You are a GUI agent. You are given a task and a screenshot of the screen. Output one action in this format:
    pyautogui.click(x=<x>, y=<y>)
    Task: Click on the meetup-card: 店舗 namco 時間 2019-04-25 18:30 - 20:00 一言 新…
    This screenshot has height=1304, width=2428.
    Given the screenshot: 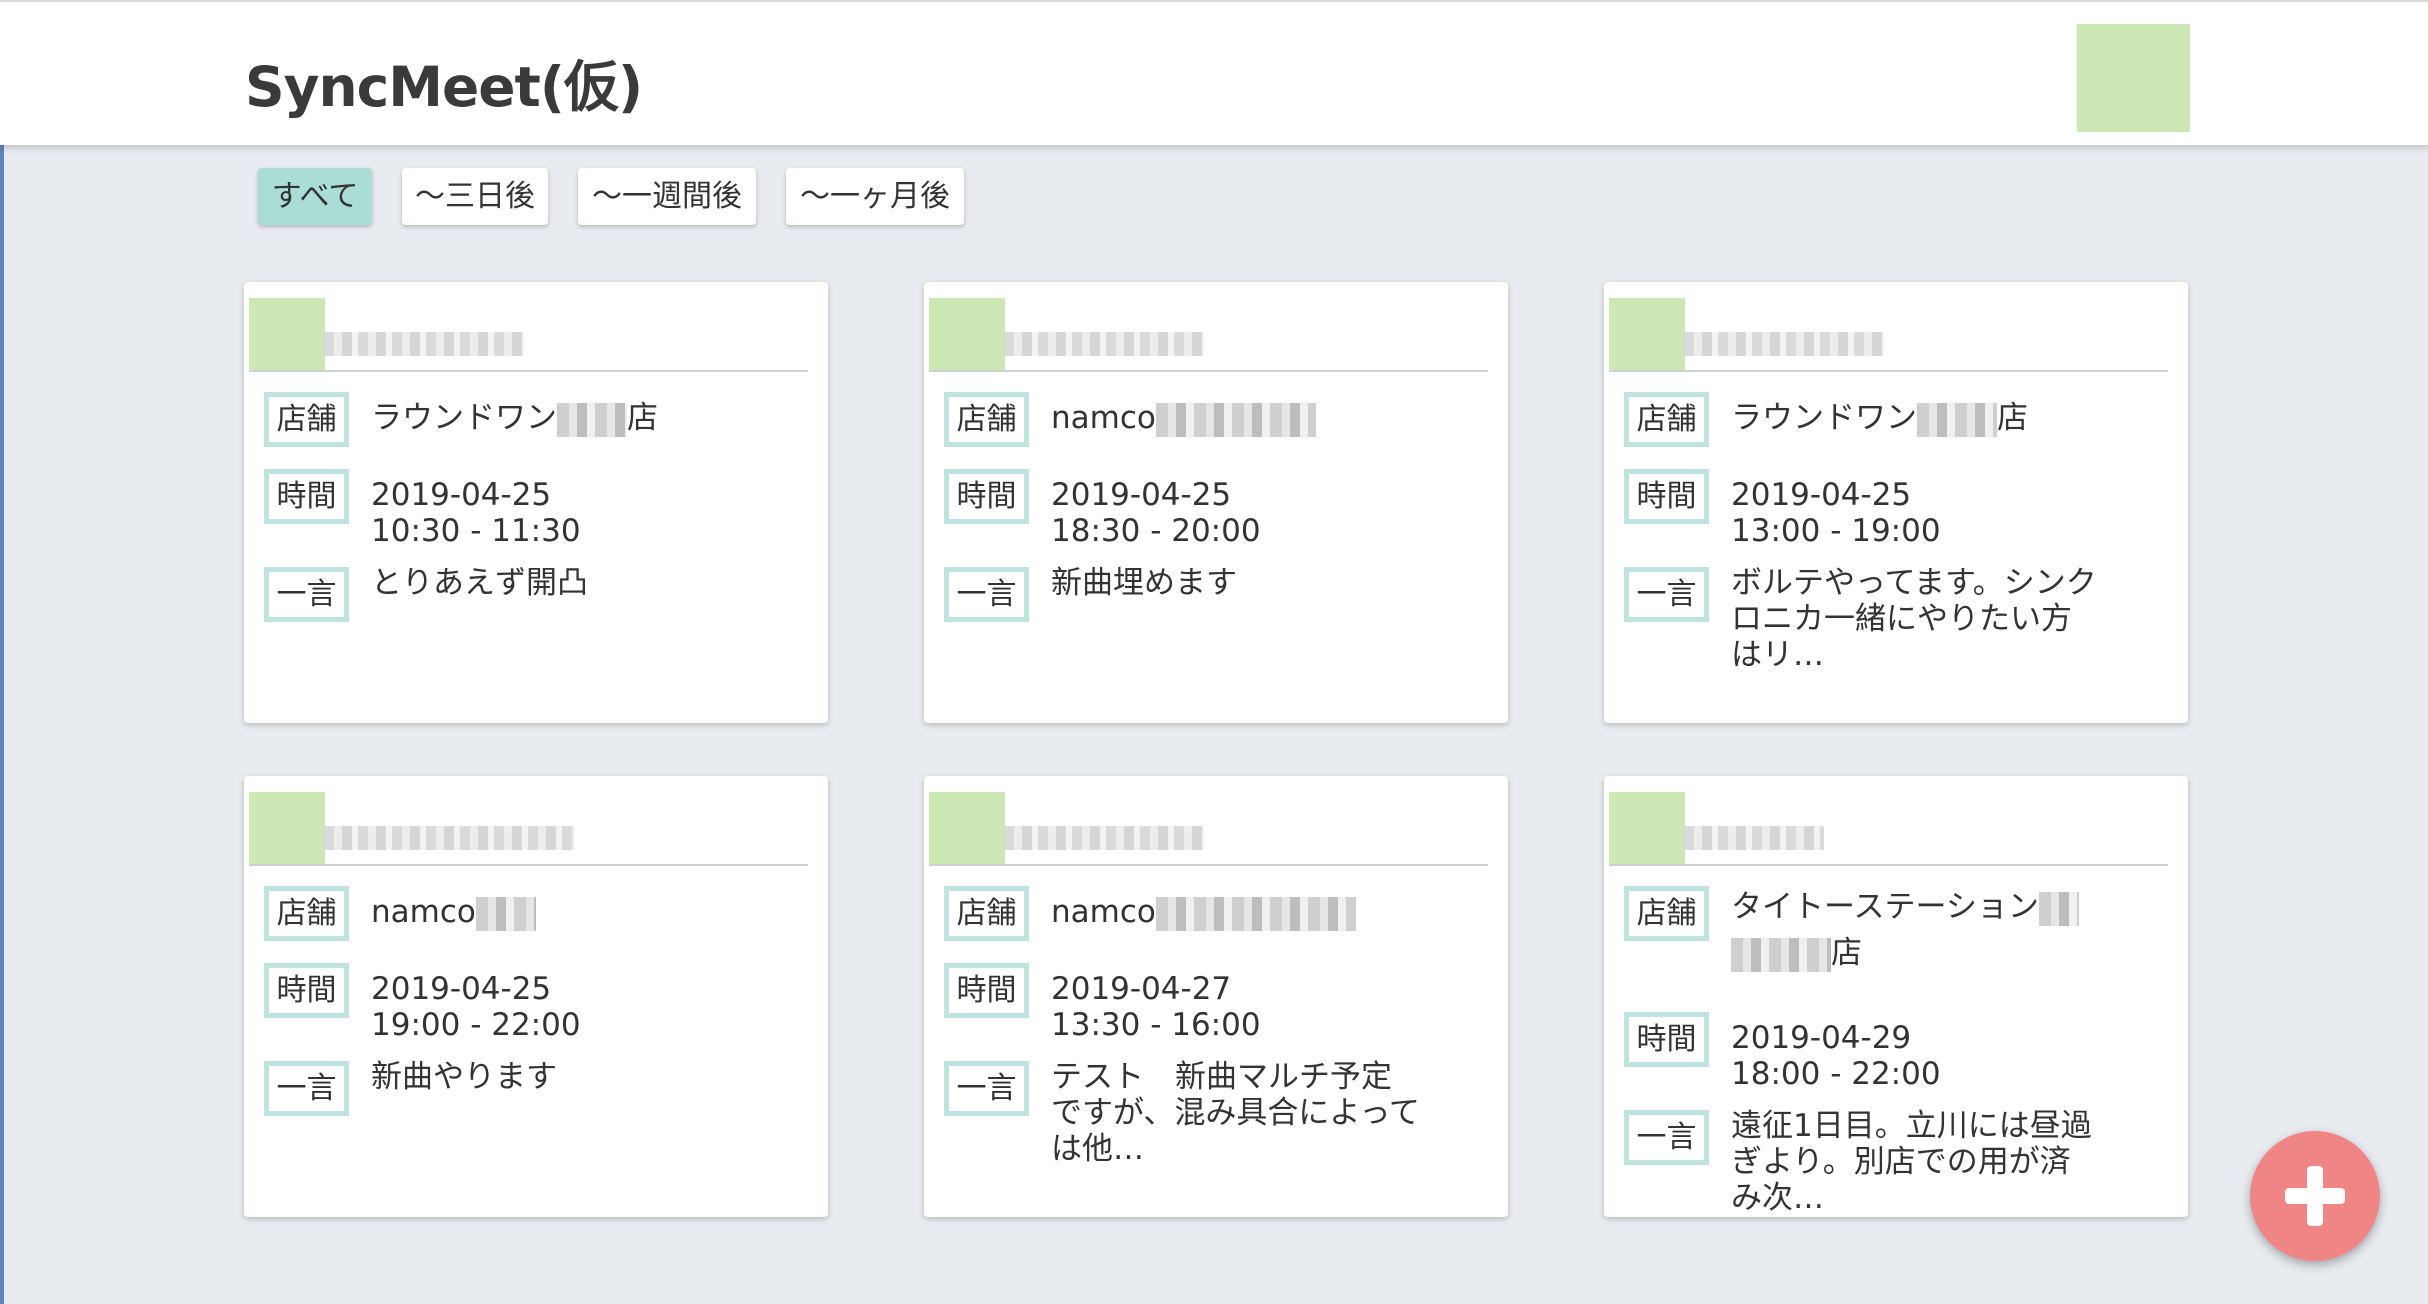 What is the action you would take?
    pyautogui.click(x=1216, y=502)
    